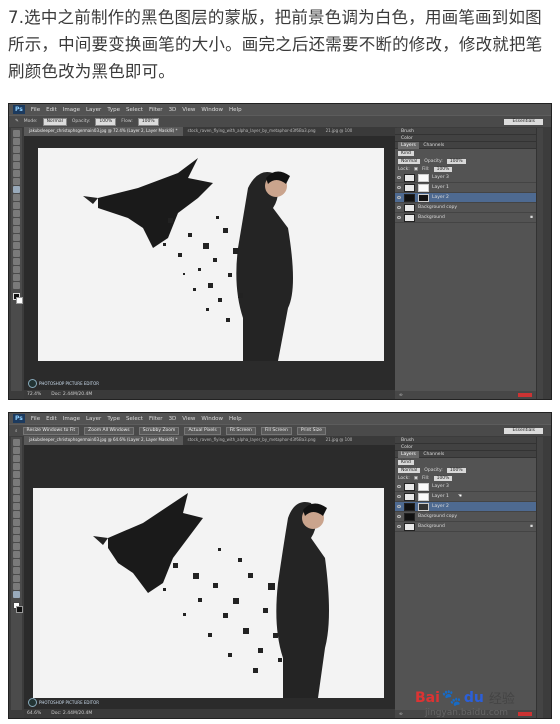 The width and height of the screenshot is (560, 724). I want to click on zoom-all-windows-checkbox: Zoom All Windows, so click(109, 430).